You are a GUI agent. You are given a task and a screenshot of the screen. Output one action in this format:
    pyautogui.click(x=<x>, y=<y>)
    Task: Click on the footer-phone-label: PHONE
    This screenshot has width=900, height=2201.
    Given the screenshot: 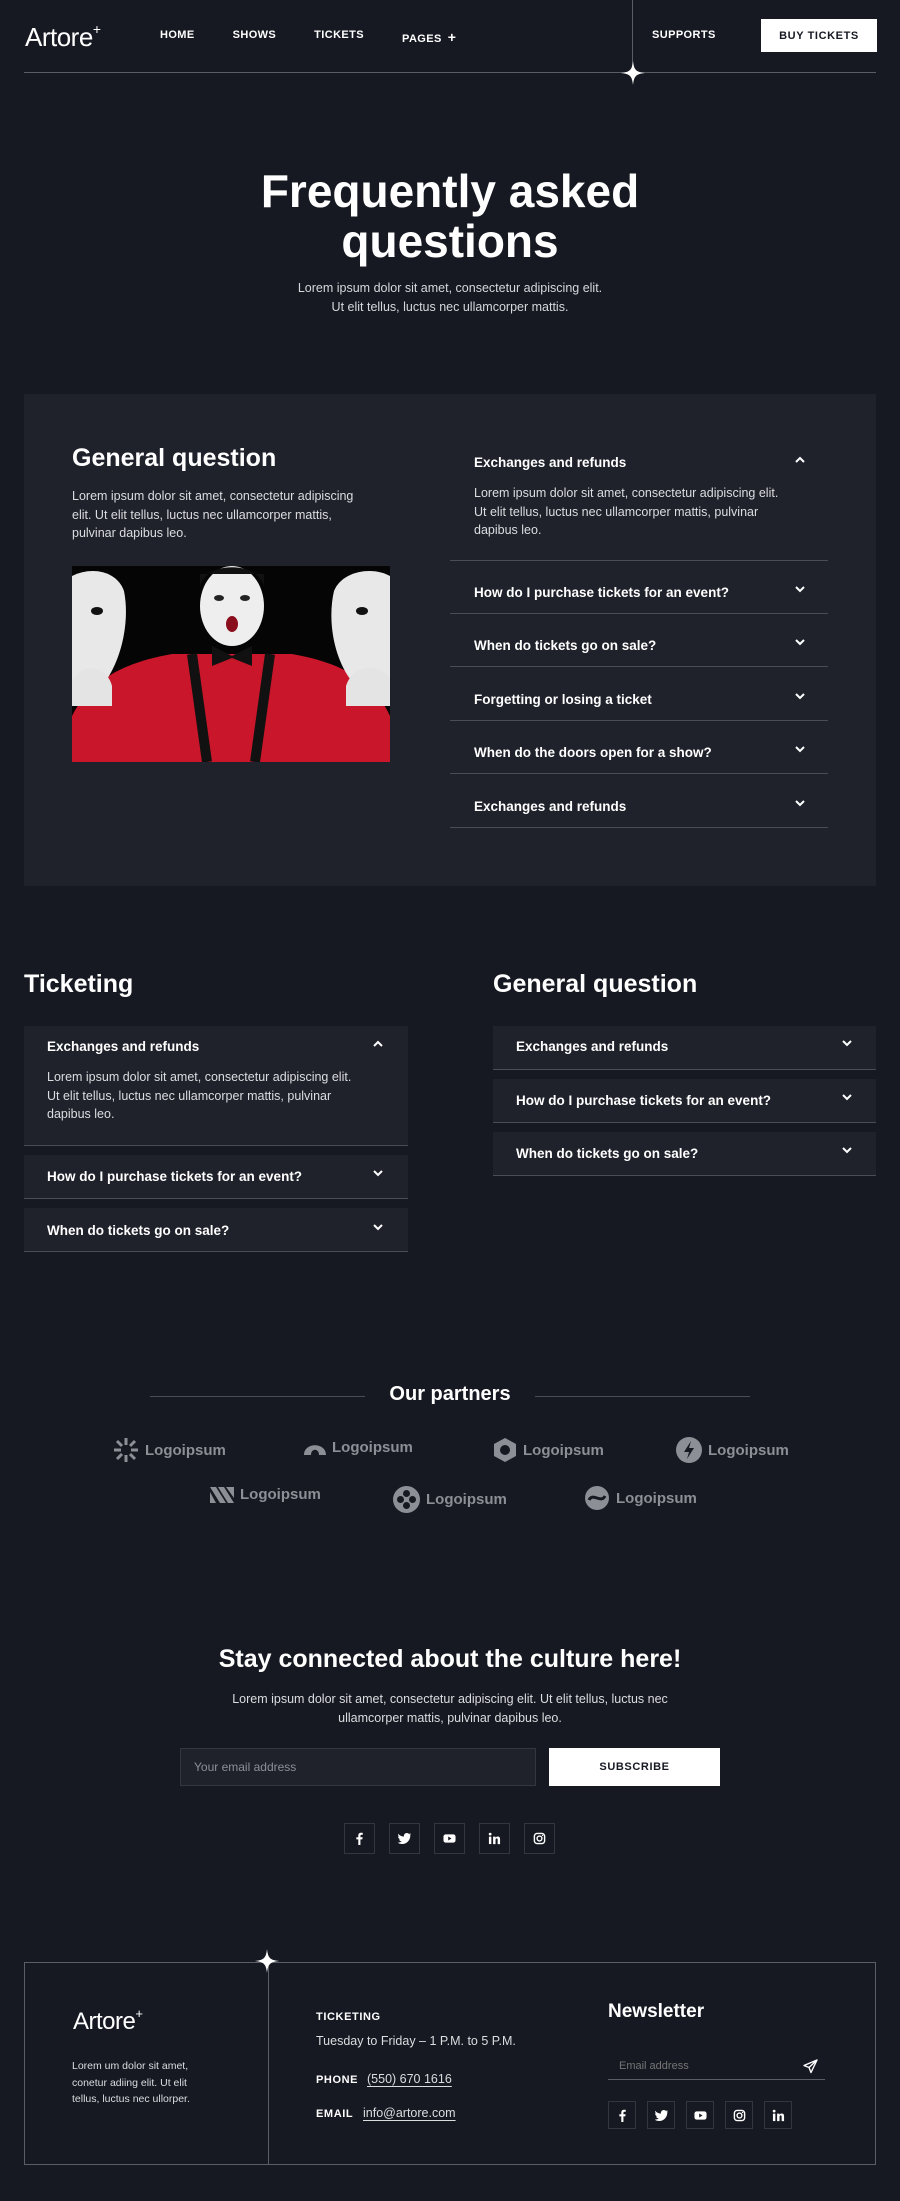 What is the action you would take?
    pyautogui.click(x=337, y=2080)
    